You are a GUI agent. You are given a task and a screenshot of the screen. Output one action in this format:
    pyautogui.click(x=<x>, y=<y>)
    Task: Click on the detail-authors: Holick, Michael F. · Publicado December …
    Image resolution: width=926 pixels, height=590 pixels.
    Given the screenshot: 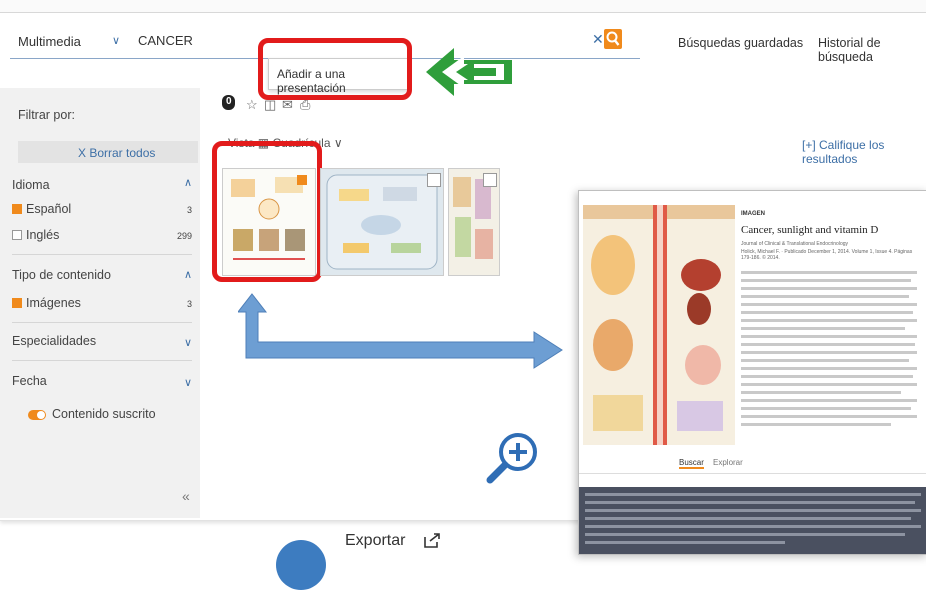 What is the action you would take?
    pyautogui.click(x=827, y=255)
    